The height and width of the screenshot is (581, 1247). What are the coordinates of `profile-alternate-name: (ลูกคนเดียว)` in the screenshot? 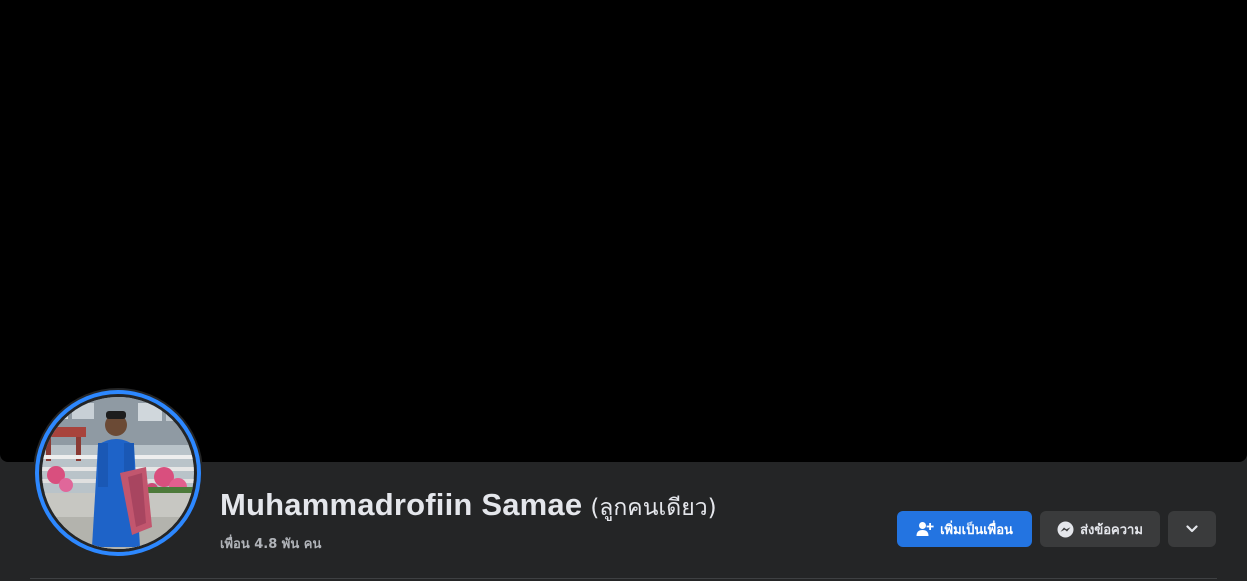 It's located at (653, 508).